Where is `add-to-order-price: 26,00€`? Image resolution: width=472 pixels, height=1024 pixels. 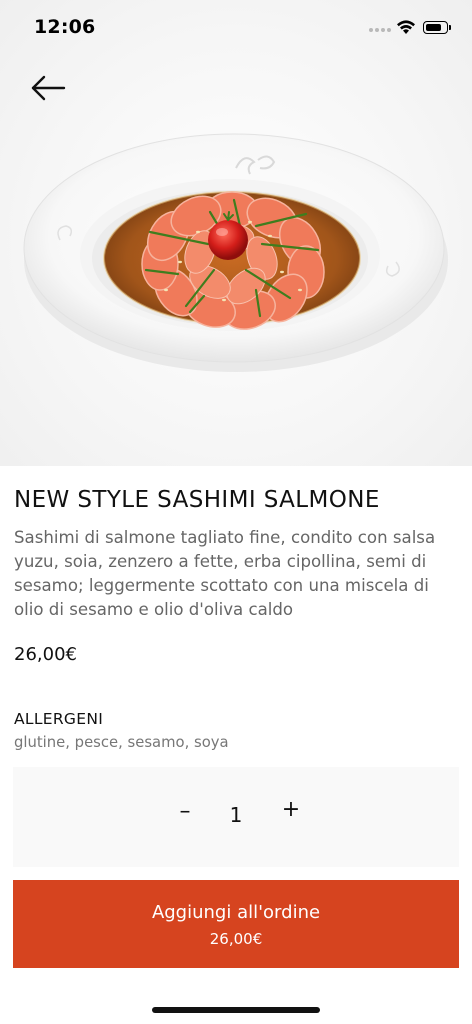
add-to-order-price: 26,00€ is located at coordinates (236, 939).